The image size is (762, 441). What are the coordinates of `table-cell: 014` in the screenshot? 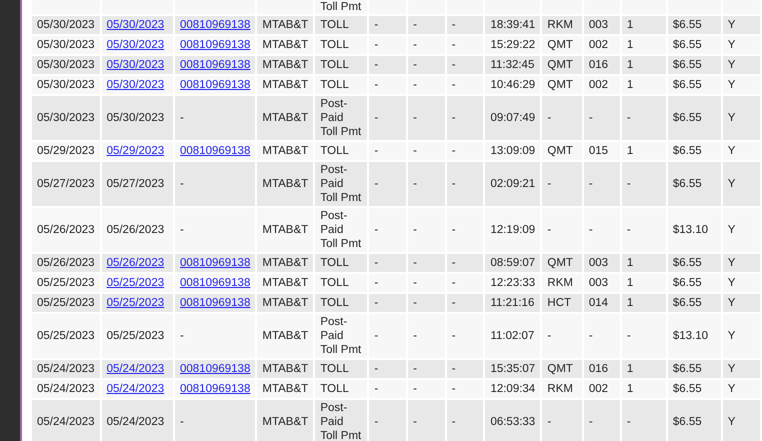 It's located at (602, 303).